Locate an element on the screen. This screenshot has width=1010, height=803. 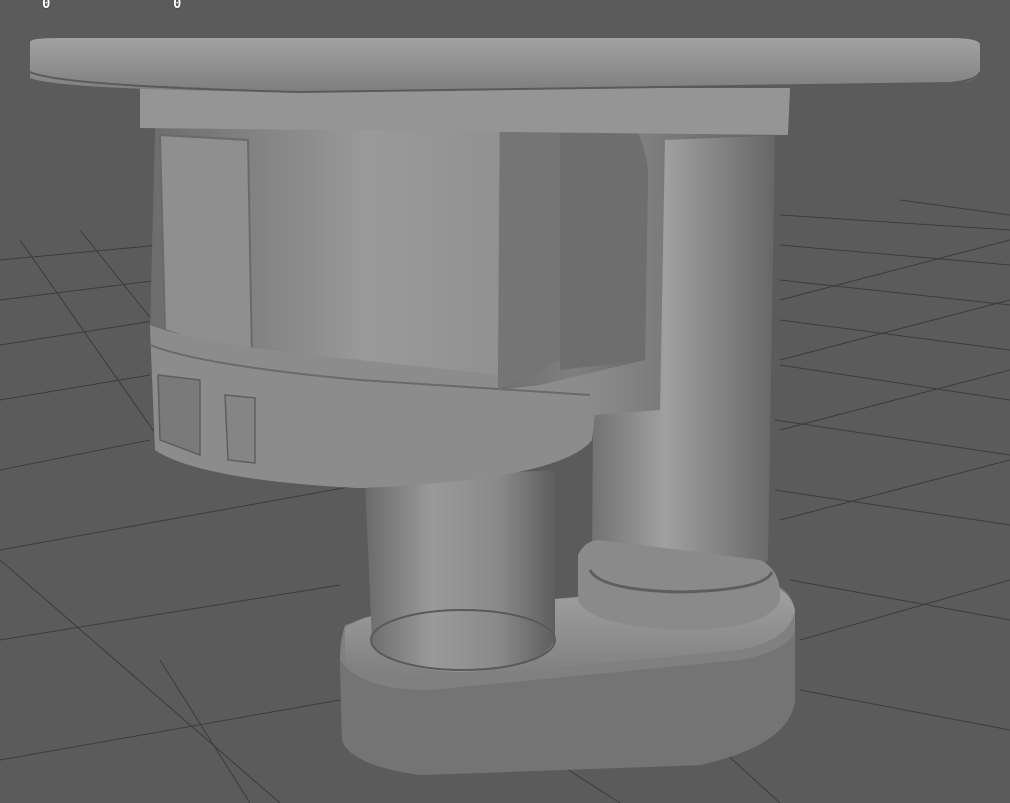
hud-counter-b: 0 is located at coordinates (177, 6).